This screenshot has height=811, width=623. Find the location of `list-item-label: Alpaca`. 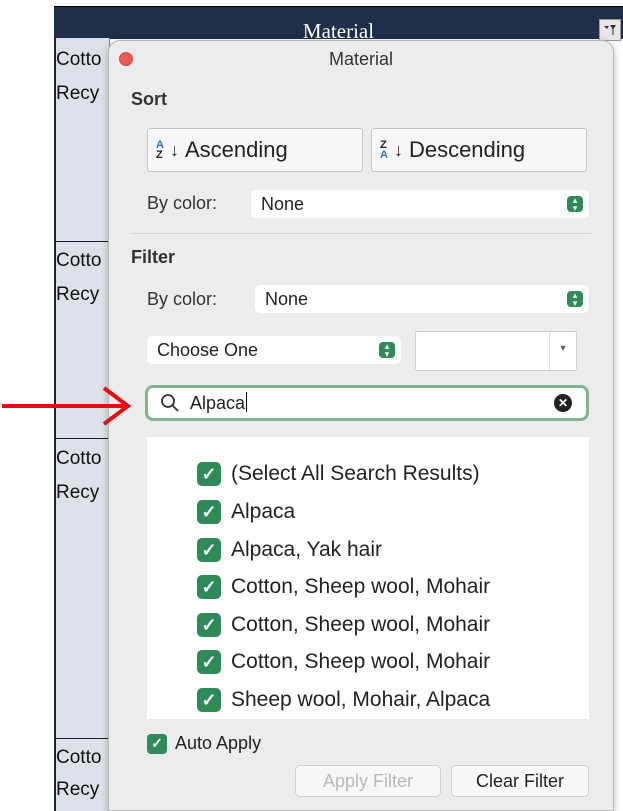

list-item-label: Alpaca is located at coordinates (263, 511).